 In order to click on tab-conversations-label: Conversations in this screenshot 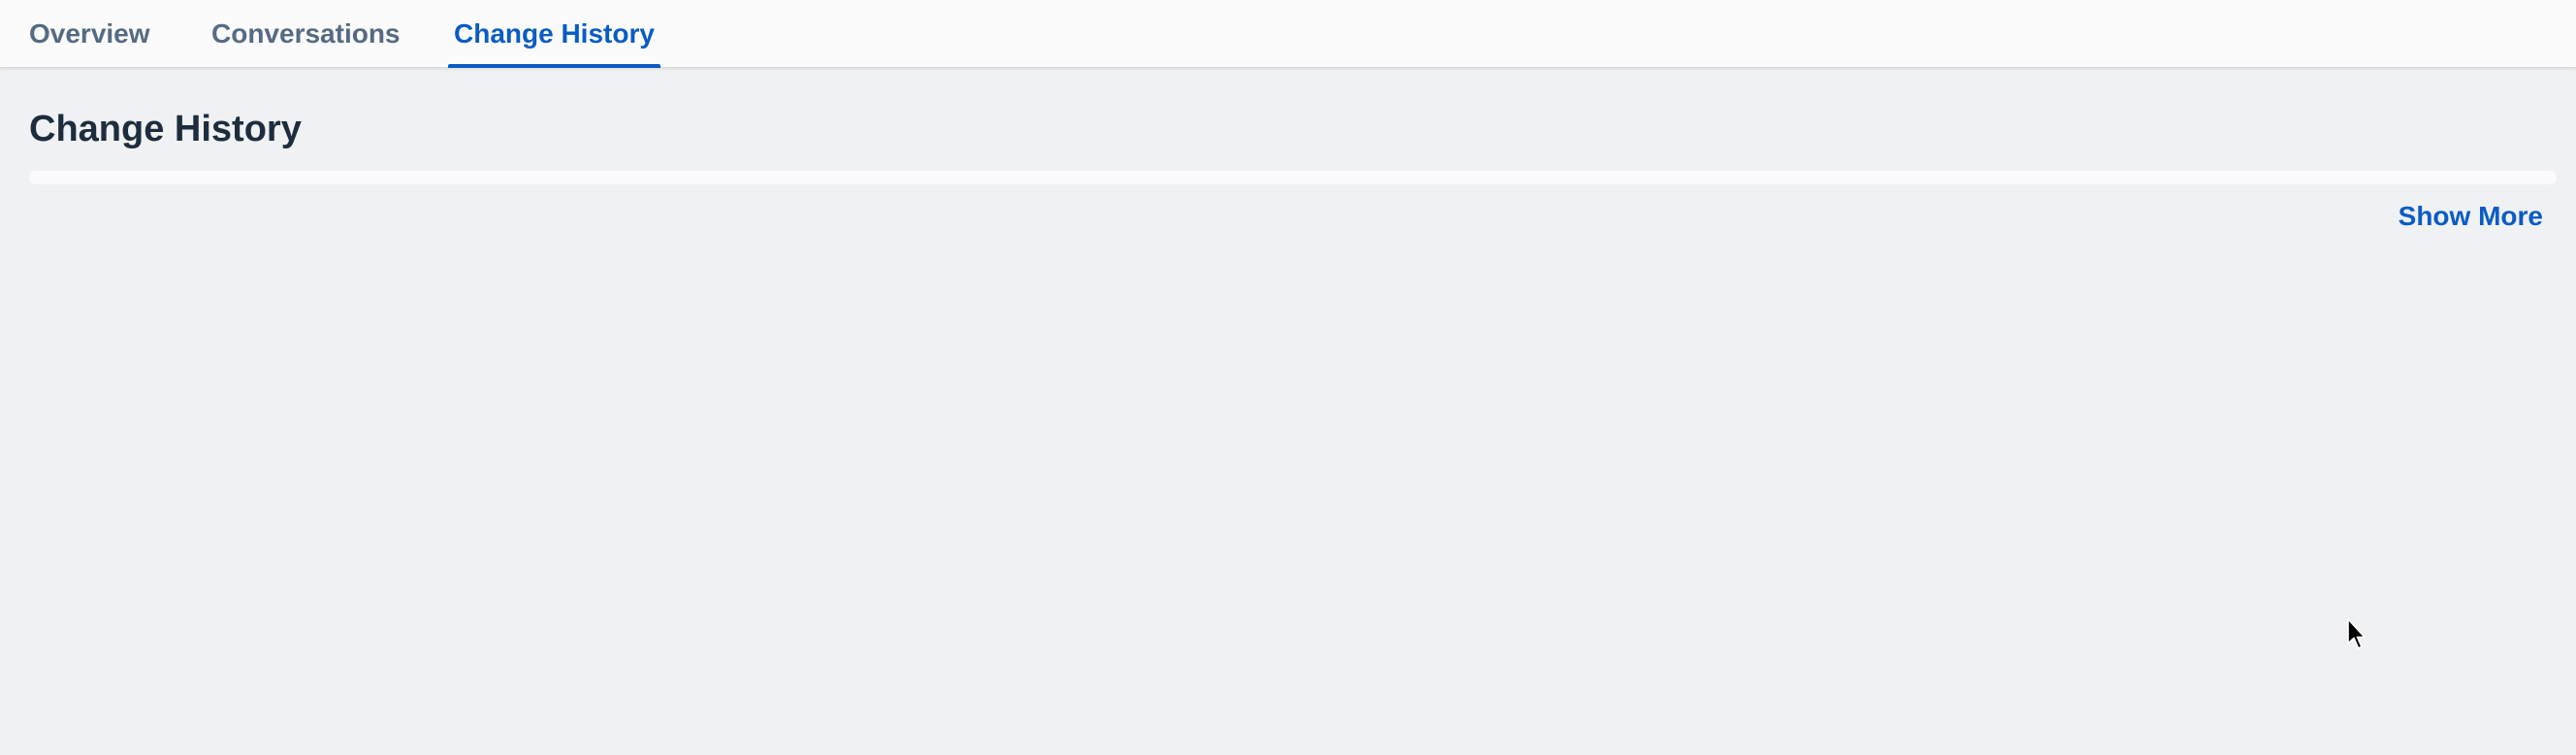, I will do `click(306, 33)`.